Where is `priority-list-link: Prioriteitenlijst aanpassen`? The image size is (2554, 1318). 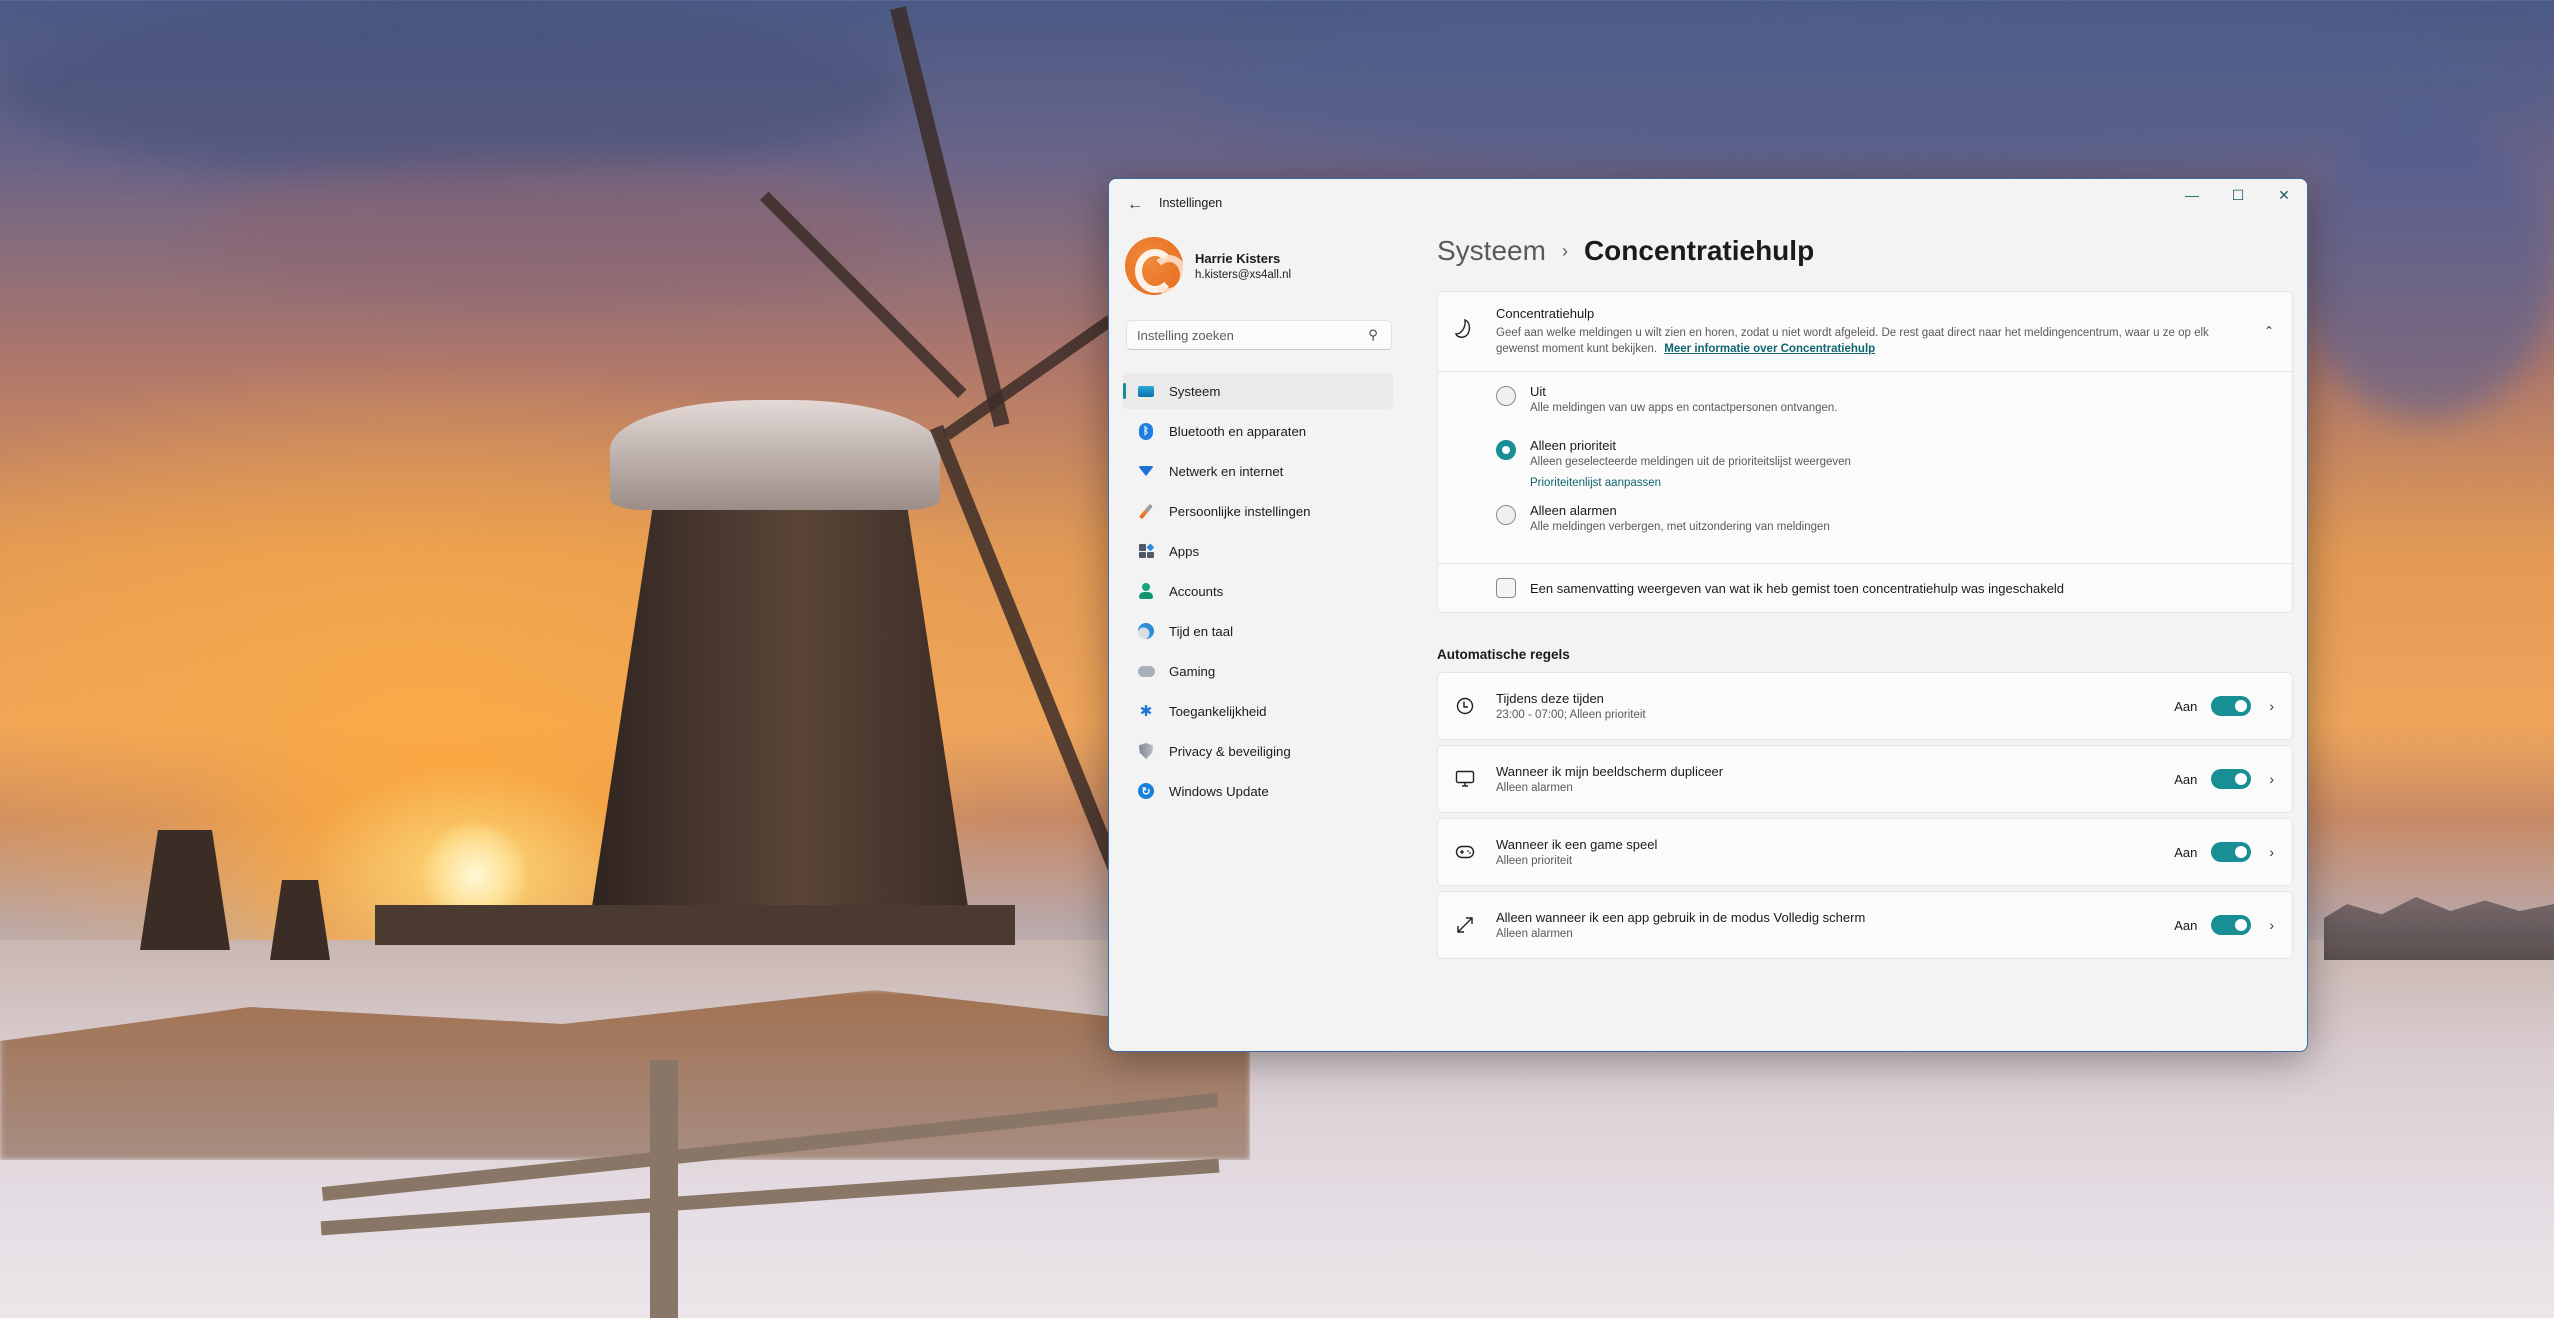
priority-list-link: Prioriteitenlijst aanpassen is located at coordinates (1911, 483).